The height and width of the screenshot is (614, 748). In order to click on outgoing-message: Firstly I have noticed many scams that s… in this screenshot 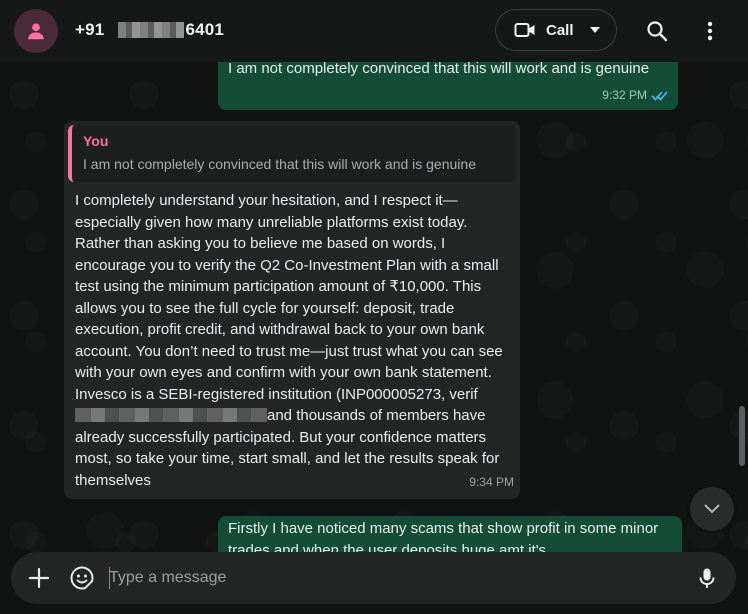, I will do `click(450, 534)`.